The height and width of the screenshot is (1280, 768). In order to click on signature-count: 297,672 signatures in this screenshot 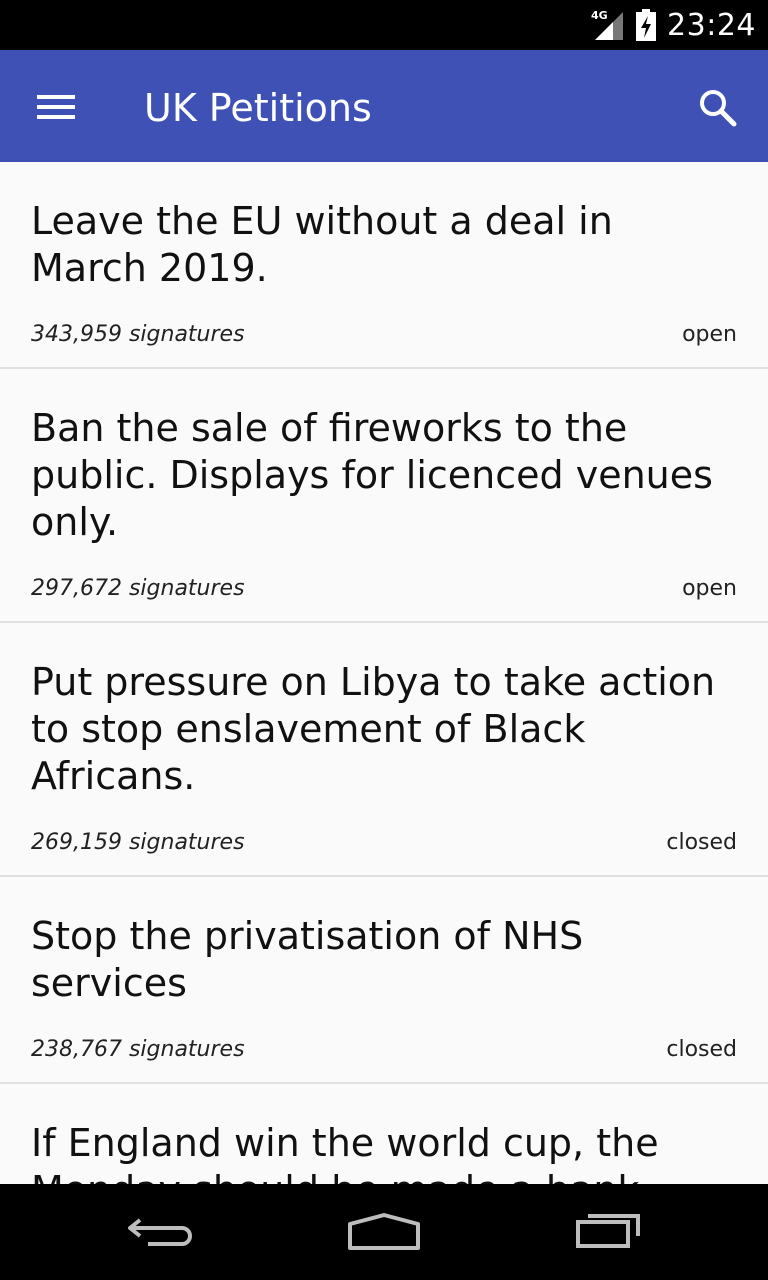, I will do `click(138, 588)`.